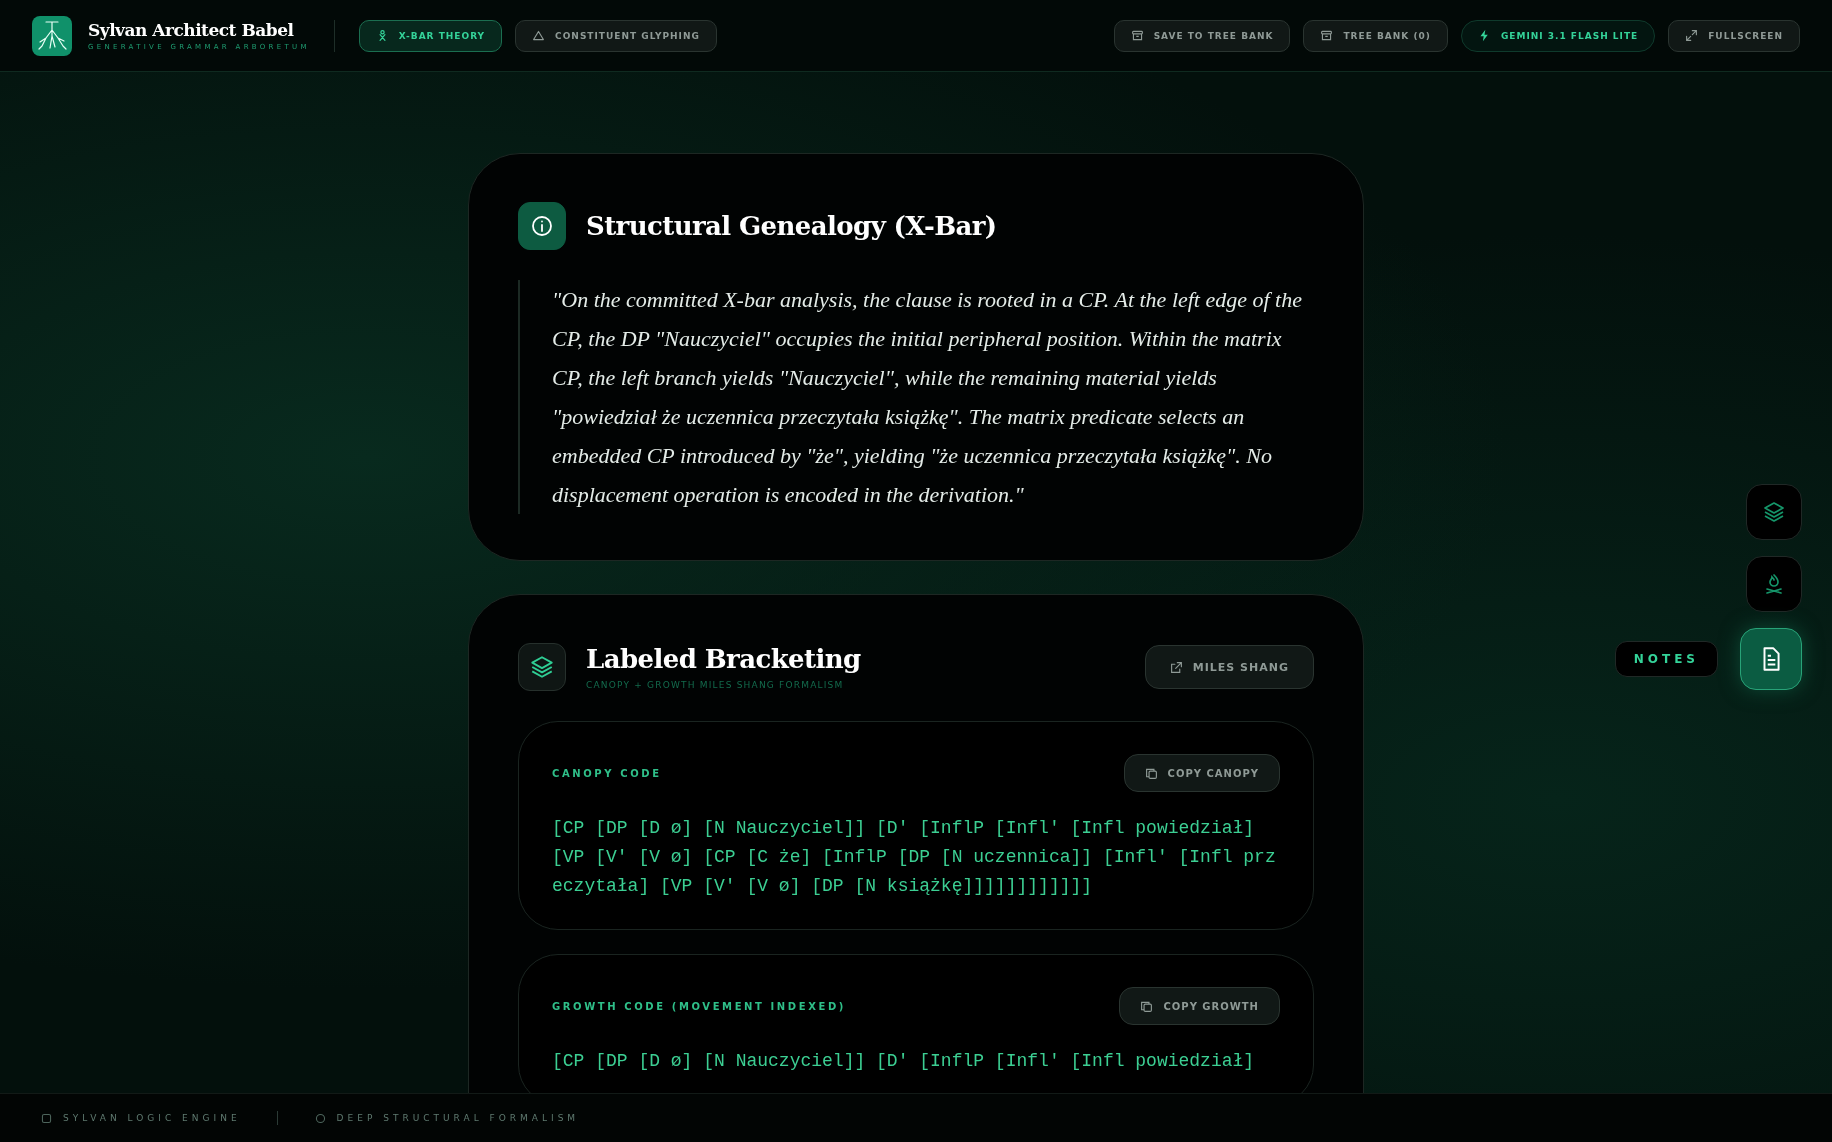 This screenshot has height=1142, width=1832. Describe the element at coordinates (1558, 35) in the screenshot. I see `toolbar-button: GEMINI 3.1 FLASH LITE` at that location.